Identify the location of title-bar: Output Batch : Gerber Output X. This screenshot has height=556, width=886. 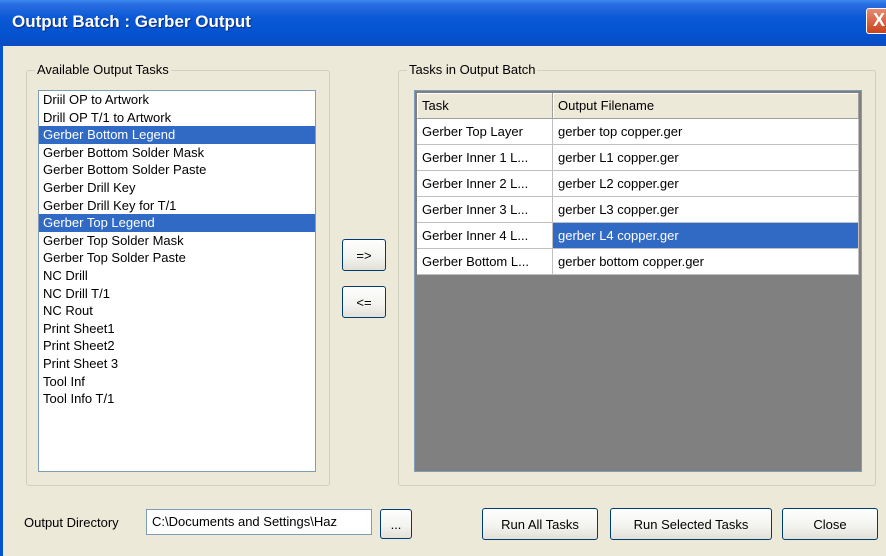
(443, 23).